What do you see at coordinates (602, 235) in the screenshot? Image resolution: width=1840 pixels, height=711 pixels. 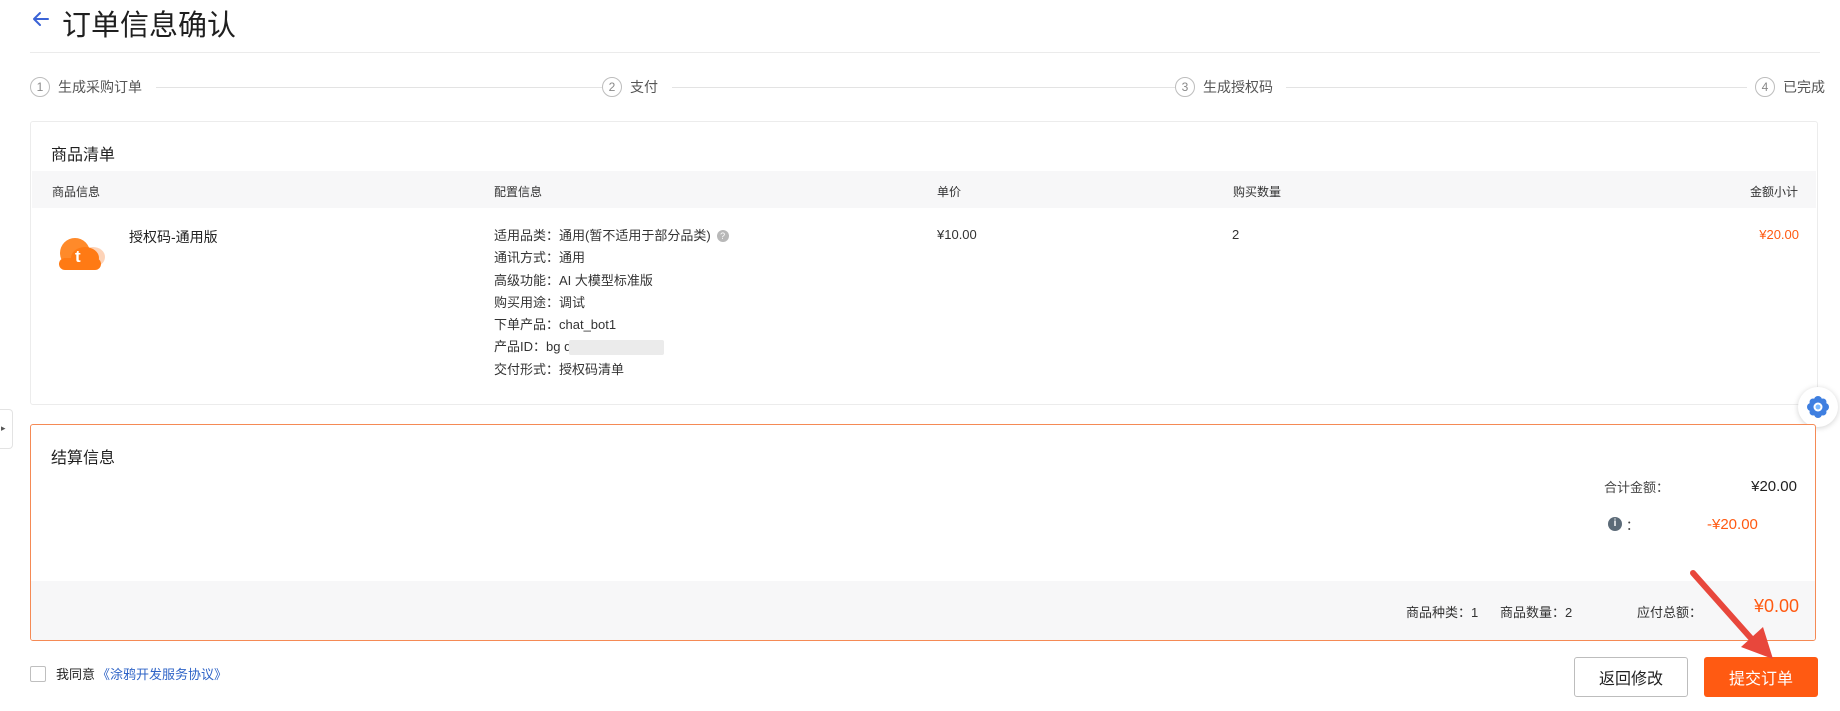 I see `config-text: 适用品类：通用(暂不适用于部分品类)` at bounding box center [602, 235].